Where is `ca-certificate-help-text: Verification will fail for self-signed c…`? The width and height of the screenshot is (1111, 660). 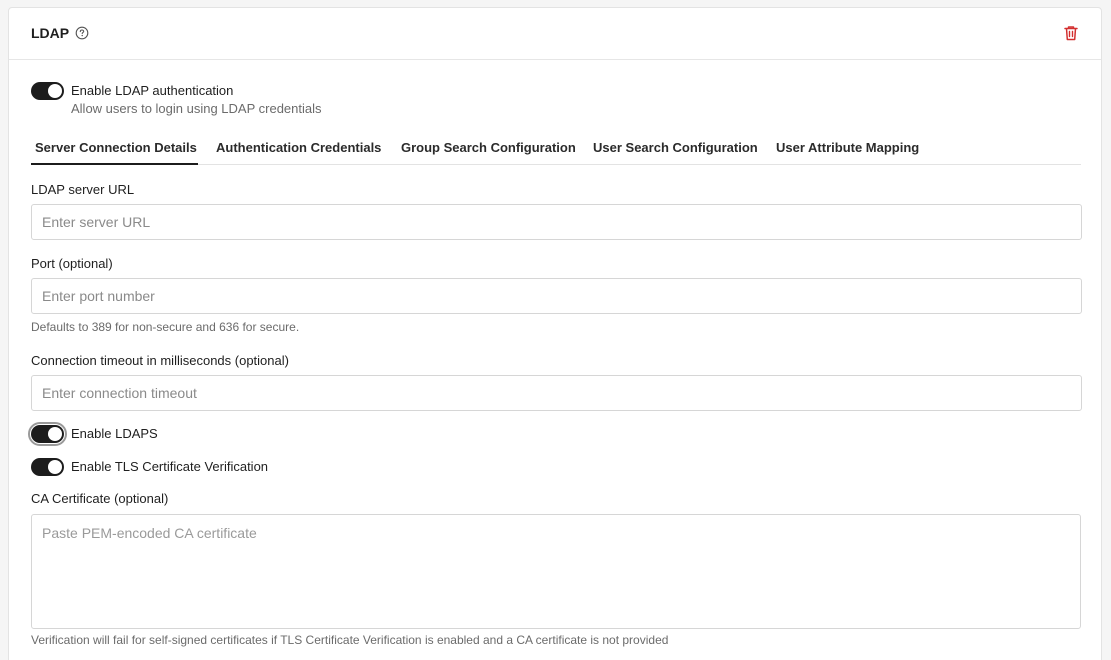 ca-certificate-help-text: Verification will fail for self-signed c… is located at coordinates (350, 640).